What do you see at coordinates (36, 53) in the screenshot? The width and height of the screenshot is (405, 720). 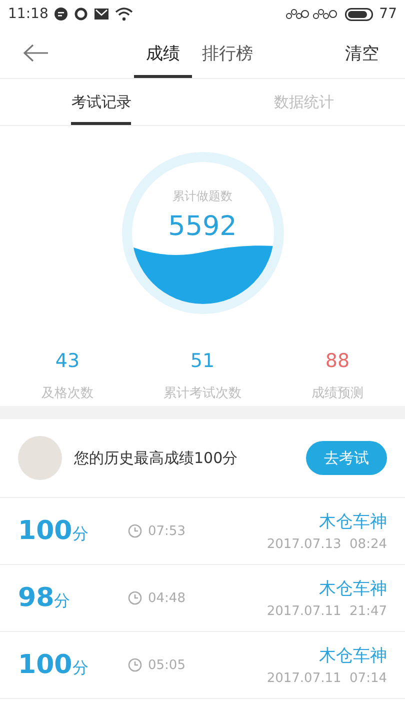 I see `back-icon` at bounding box center [36, 53].